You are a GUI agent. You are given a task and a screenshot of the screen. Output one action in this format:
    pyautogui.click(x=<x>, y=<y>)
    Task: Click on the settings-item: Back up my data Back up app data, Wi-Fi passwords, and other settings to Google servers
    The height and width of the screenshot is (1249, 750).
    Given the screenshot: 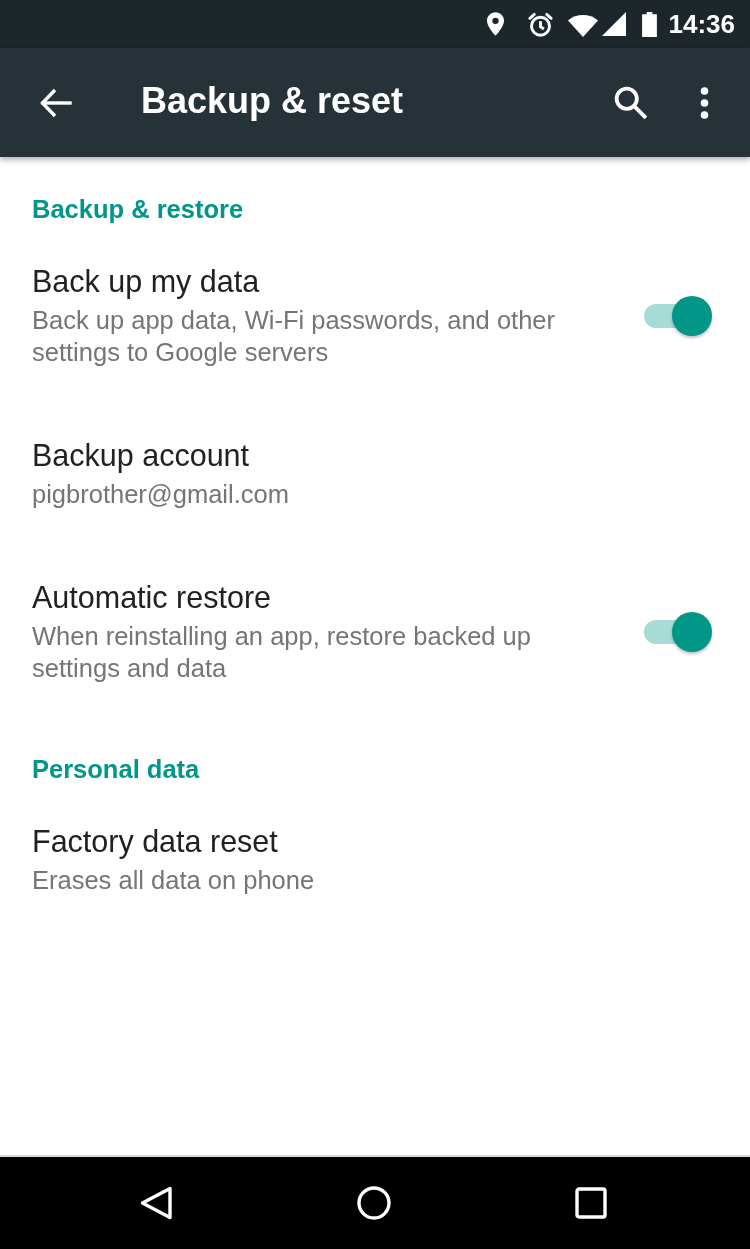 What is the action you would take?
    pyautogui.click(x=375, y=314)
    